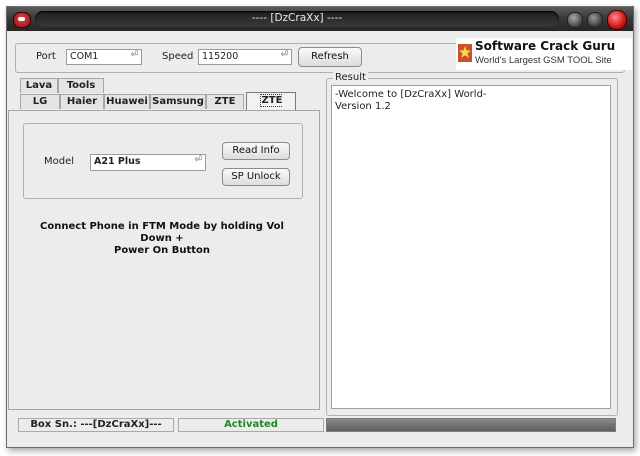  I want to click on app-icon, so click(22, 20).